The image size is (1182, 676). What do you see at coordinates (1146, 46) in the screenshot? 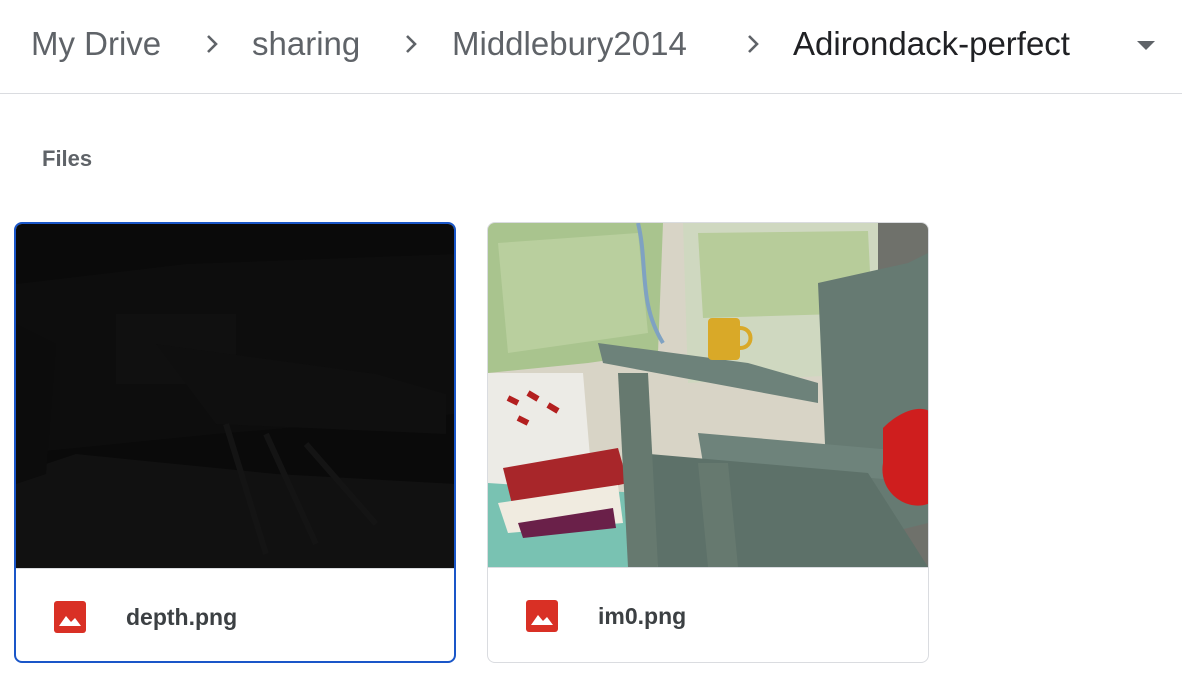
I see `arrow-drop-down-icon` at bounding box center [1146, 46].